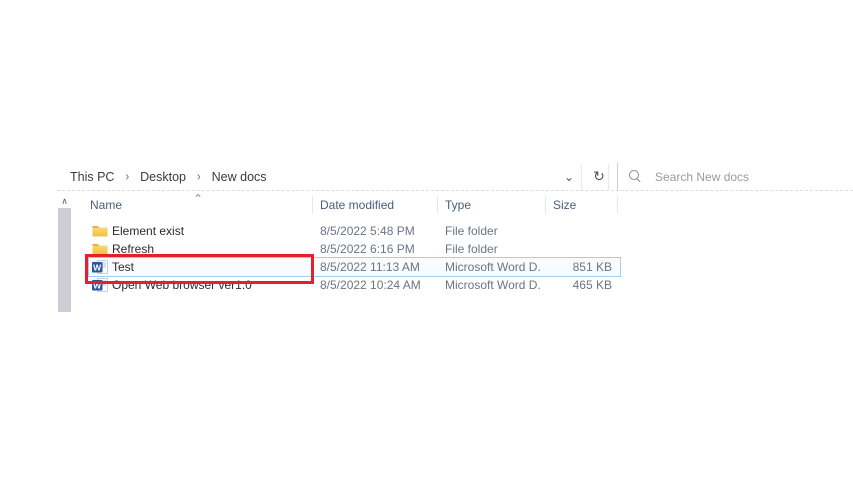  Describe the element at coordinates (367, 231) in the screenshot. I see `file-date-modified: 8/5/2022 5:48 PM` at that location.